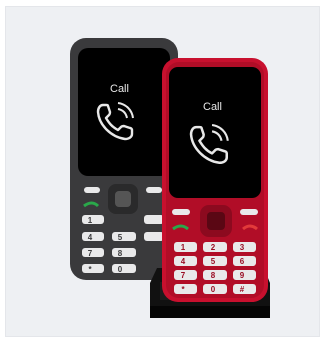 The height and width of the screenshot is (343, 326). What do you see at coordinates (90, 237) in the screenshot?
I see `back-key-4: 4` at bounding box center [90, 237].